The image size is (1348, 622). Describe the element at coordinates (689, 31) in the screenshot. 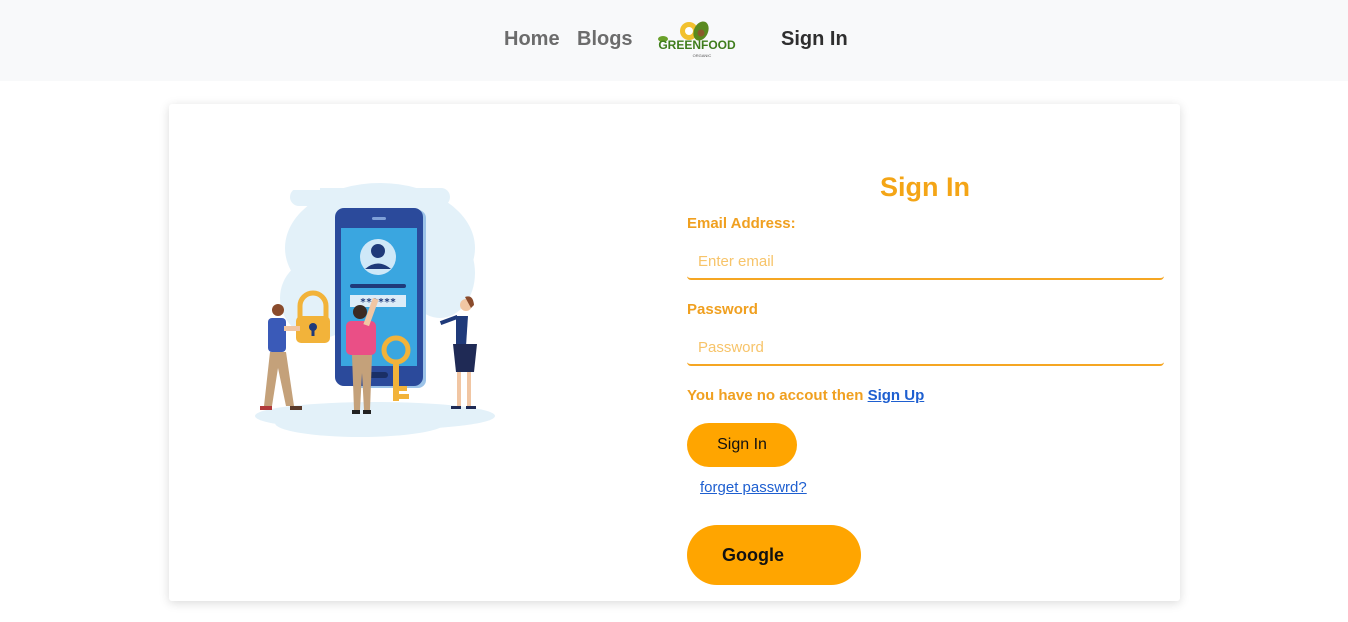

I see `logo-lemon-core-shape` at that location.